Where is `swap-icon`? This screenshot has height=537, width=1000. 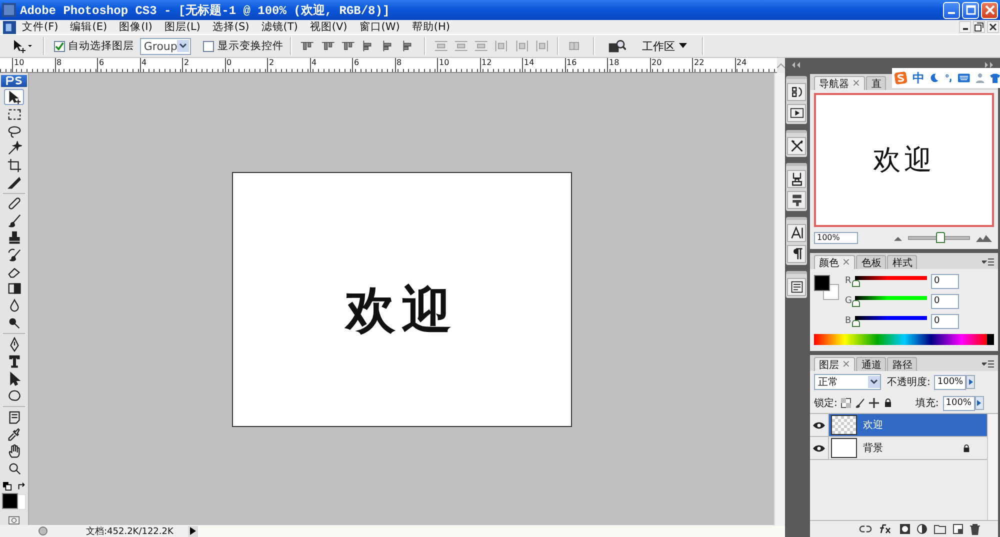 swap-icon is located at coordinates (21, 486).